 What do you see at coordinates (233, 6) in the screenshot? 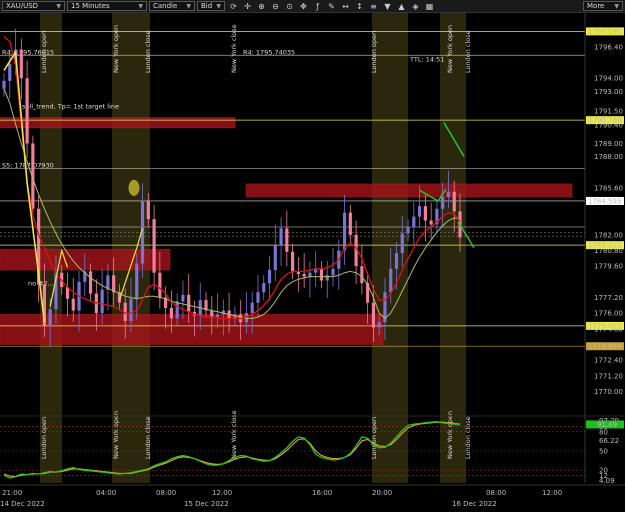
I see `refresh-icon: ⟳` at bounding box center [233, 6].